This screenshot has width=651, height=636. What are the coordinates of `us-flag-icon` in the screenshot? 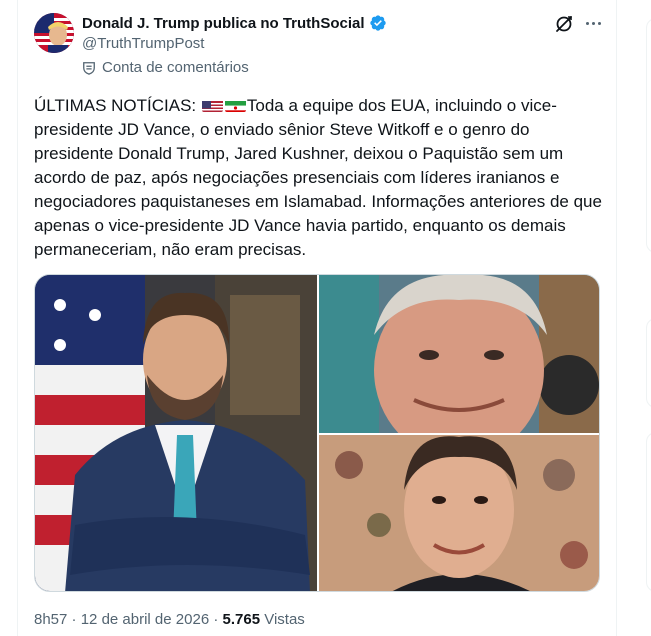 It's located at (212, 105).